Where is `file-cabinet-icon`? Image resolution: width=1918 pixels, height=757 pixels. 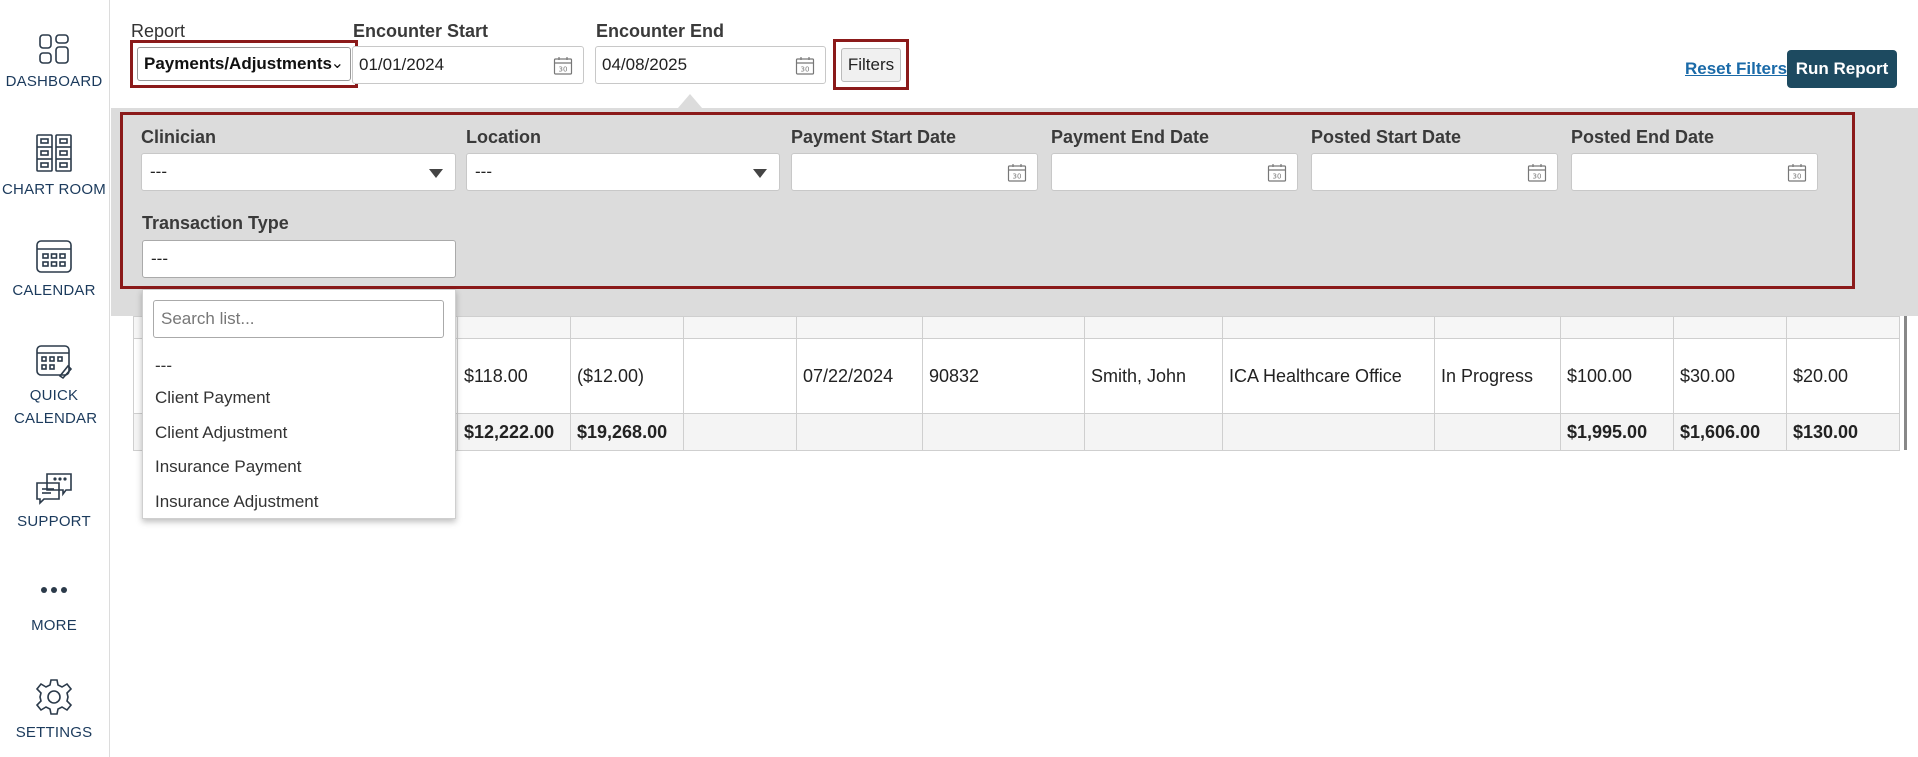
file-cabinet-icon is located at coordinates (54, 153).